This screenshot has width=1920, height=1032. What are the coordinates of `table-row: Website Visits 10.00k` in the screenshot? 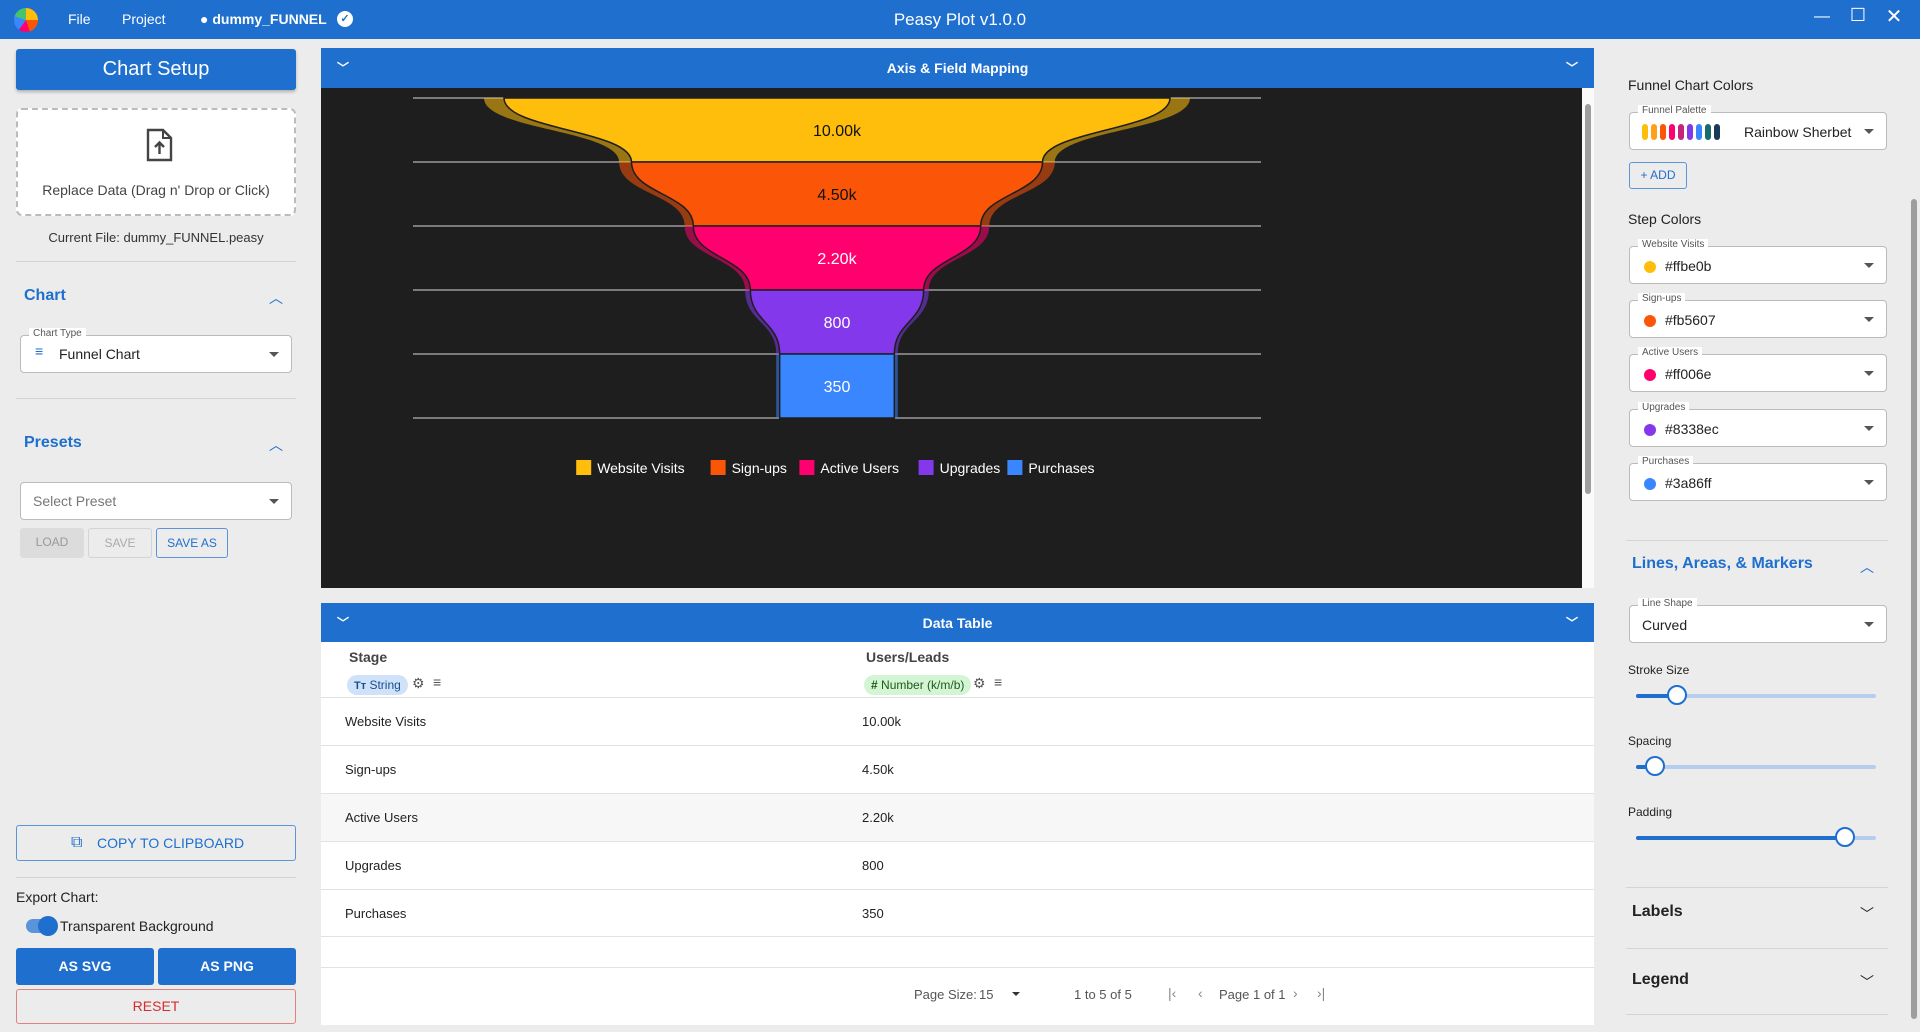 It's located at (957, 721).